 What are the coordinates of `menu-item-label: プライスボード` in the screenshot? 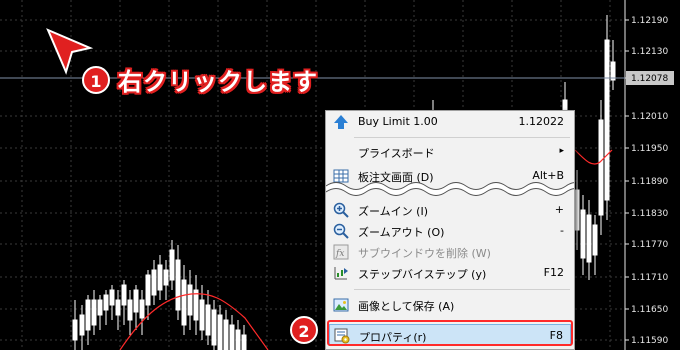 It's located at (396, 153).